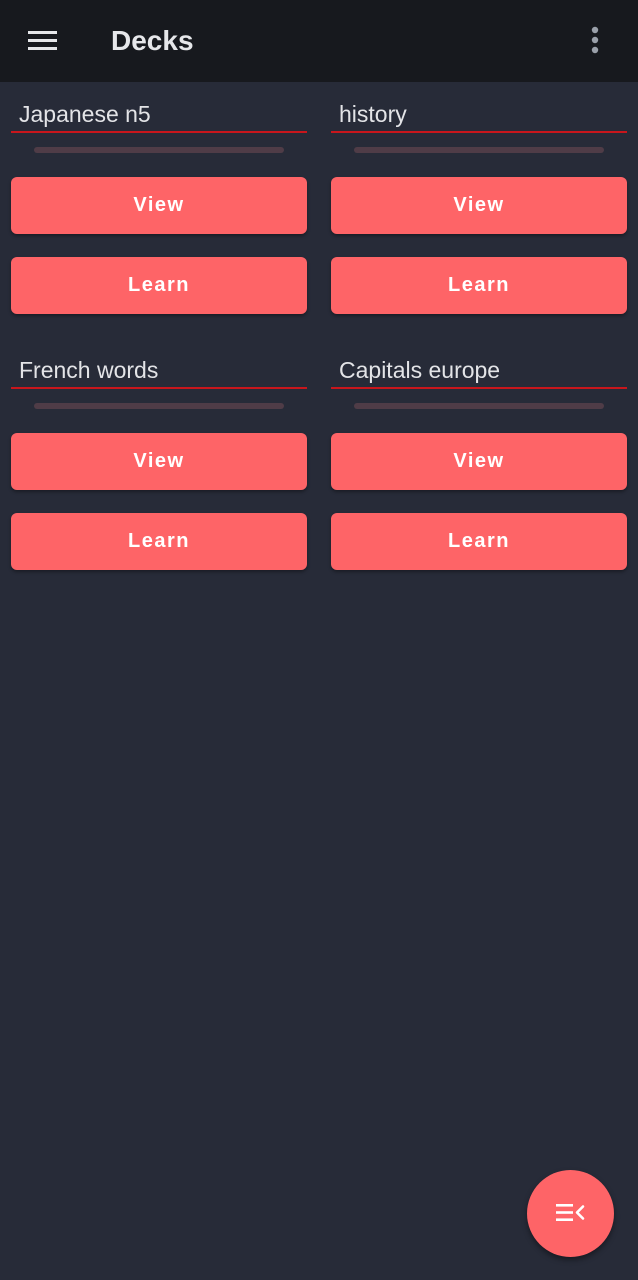 The height and width of the screenshot is (1280, 638). I want to click on deck-name: French words, so click(159, 371).